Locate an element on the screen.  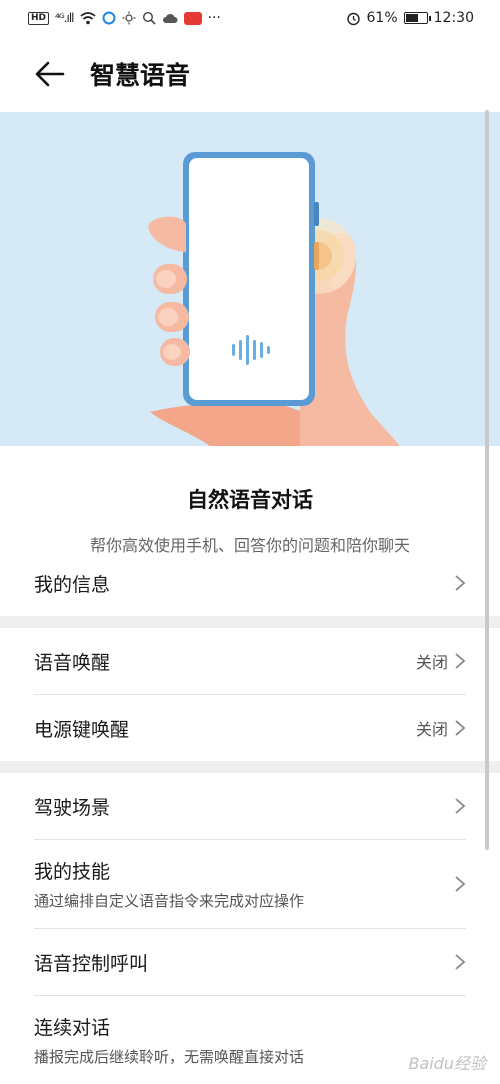
phone-in-hand-illustration is located at coordinates (274, 299).